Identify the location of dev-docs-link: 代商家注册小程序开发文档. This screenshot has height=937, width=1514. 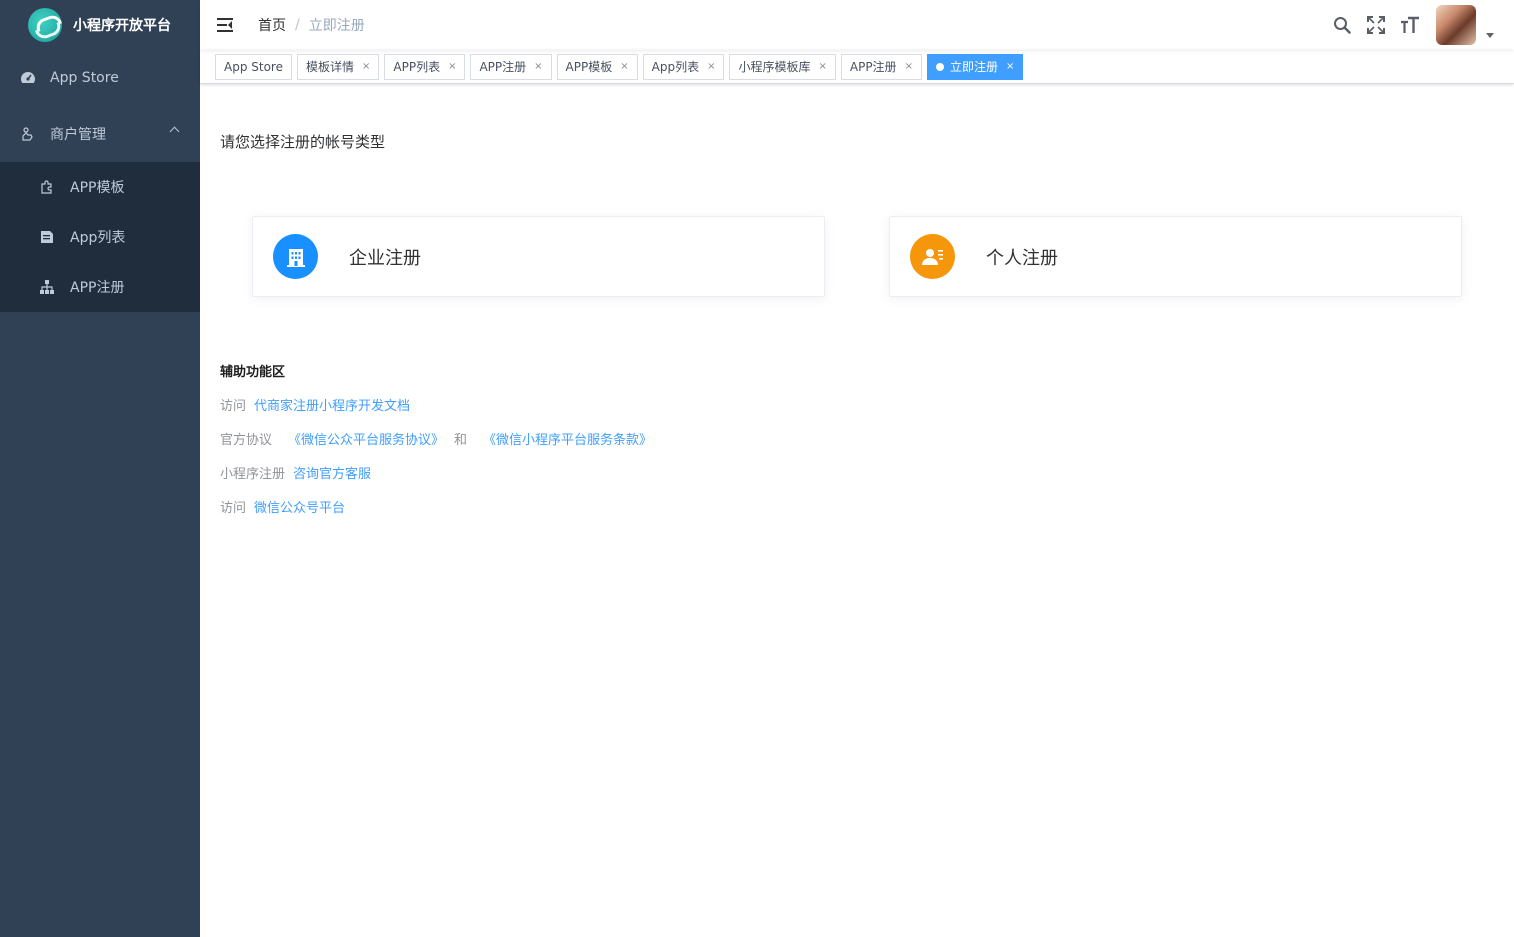
(332, 404).